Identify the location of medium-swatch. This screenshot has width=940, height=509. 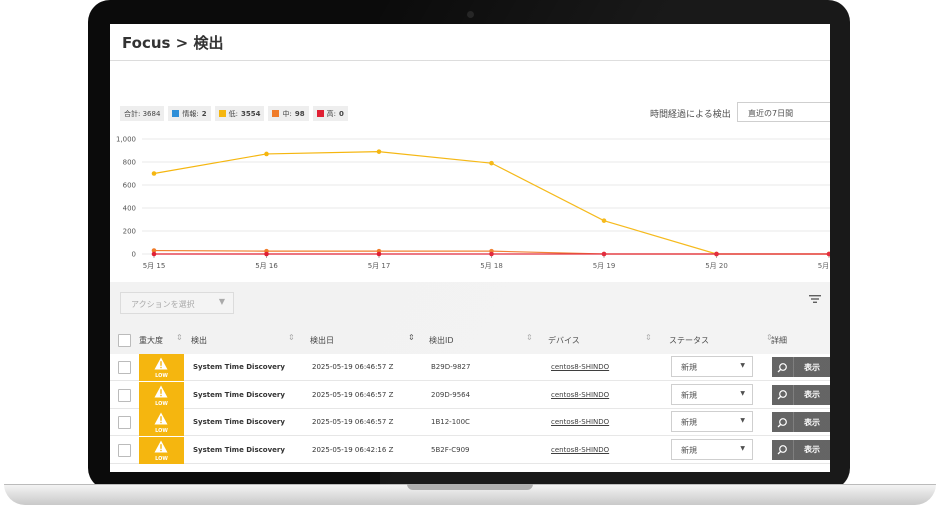
(276, 113).